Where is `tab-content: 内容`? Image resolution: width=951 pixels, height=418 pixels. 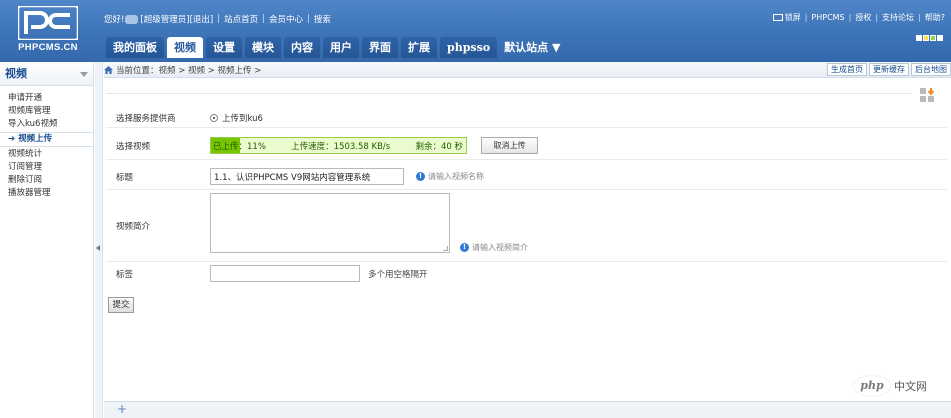 tab-content: 内容 is located at coordinates (302, 47).